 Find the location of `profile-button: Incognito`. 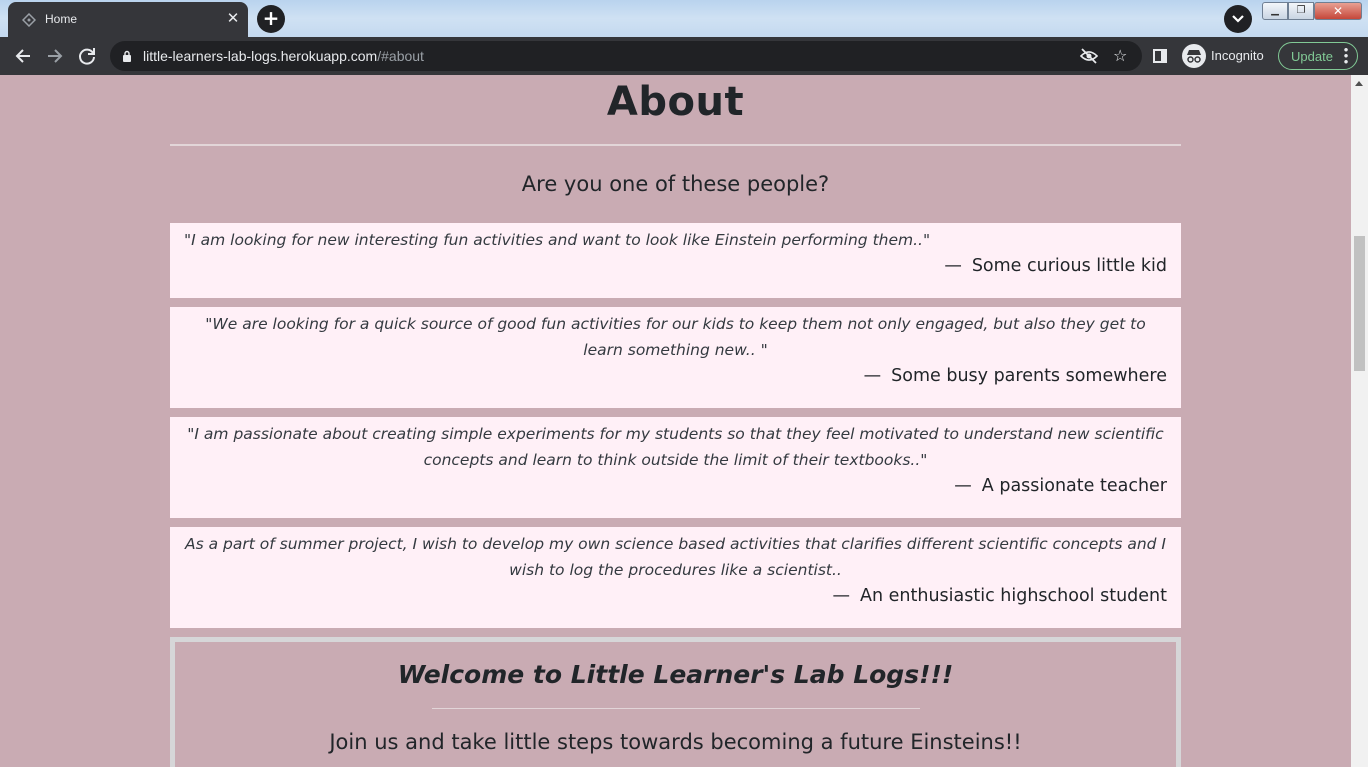

profile-button: Incognito is located at coordinates (1225, 56).